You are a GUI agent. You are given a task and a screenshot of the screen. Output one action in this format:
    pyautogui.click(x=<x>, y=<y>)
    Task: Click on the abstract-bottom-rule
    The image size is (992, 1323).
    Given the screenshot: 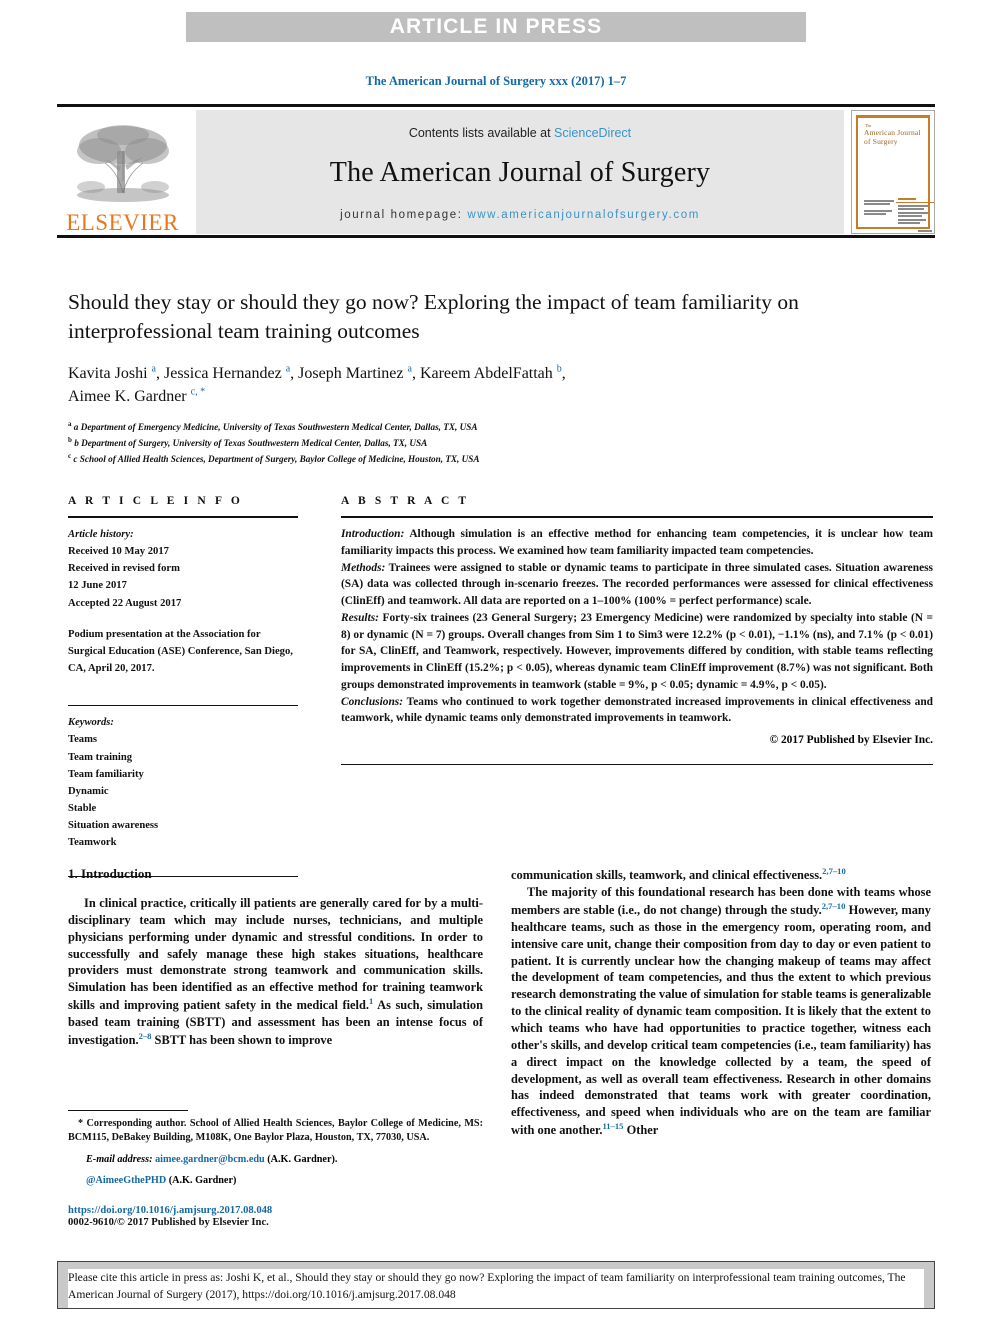 What is the action you would take?
    pyautogui.click(x=637, y=765)
    